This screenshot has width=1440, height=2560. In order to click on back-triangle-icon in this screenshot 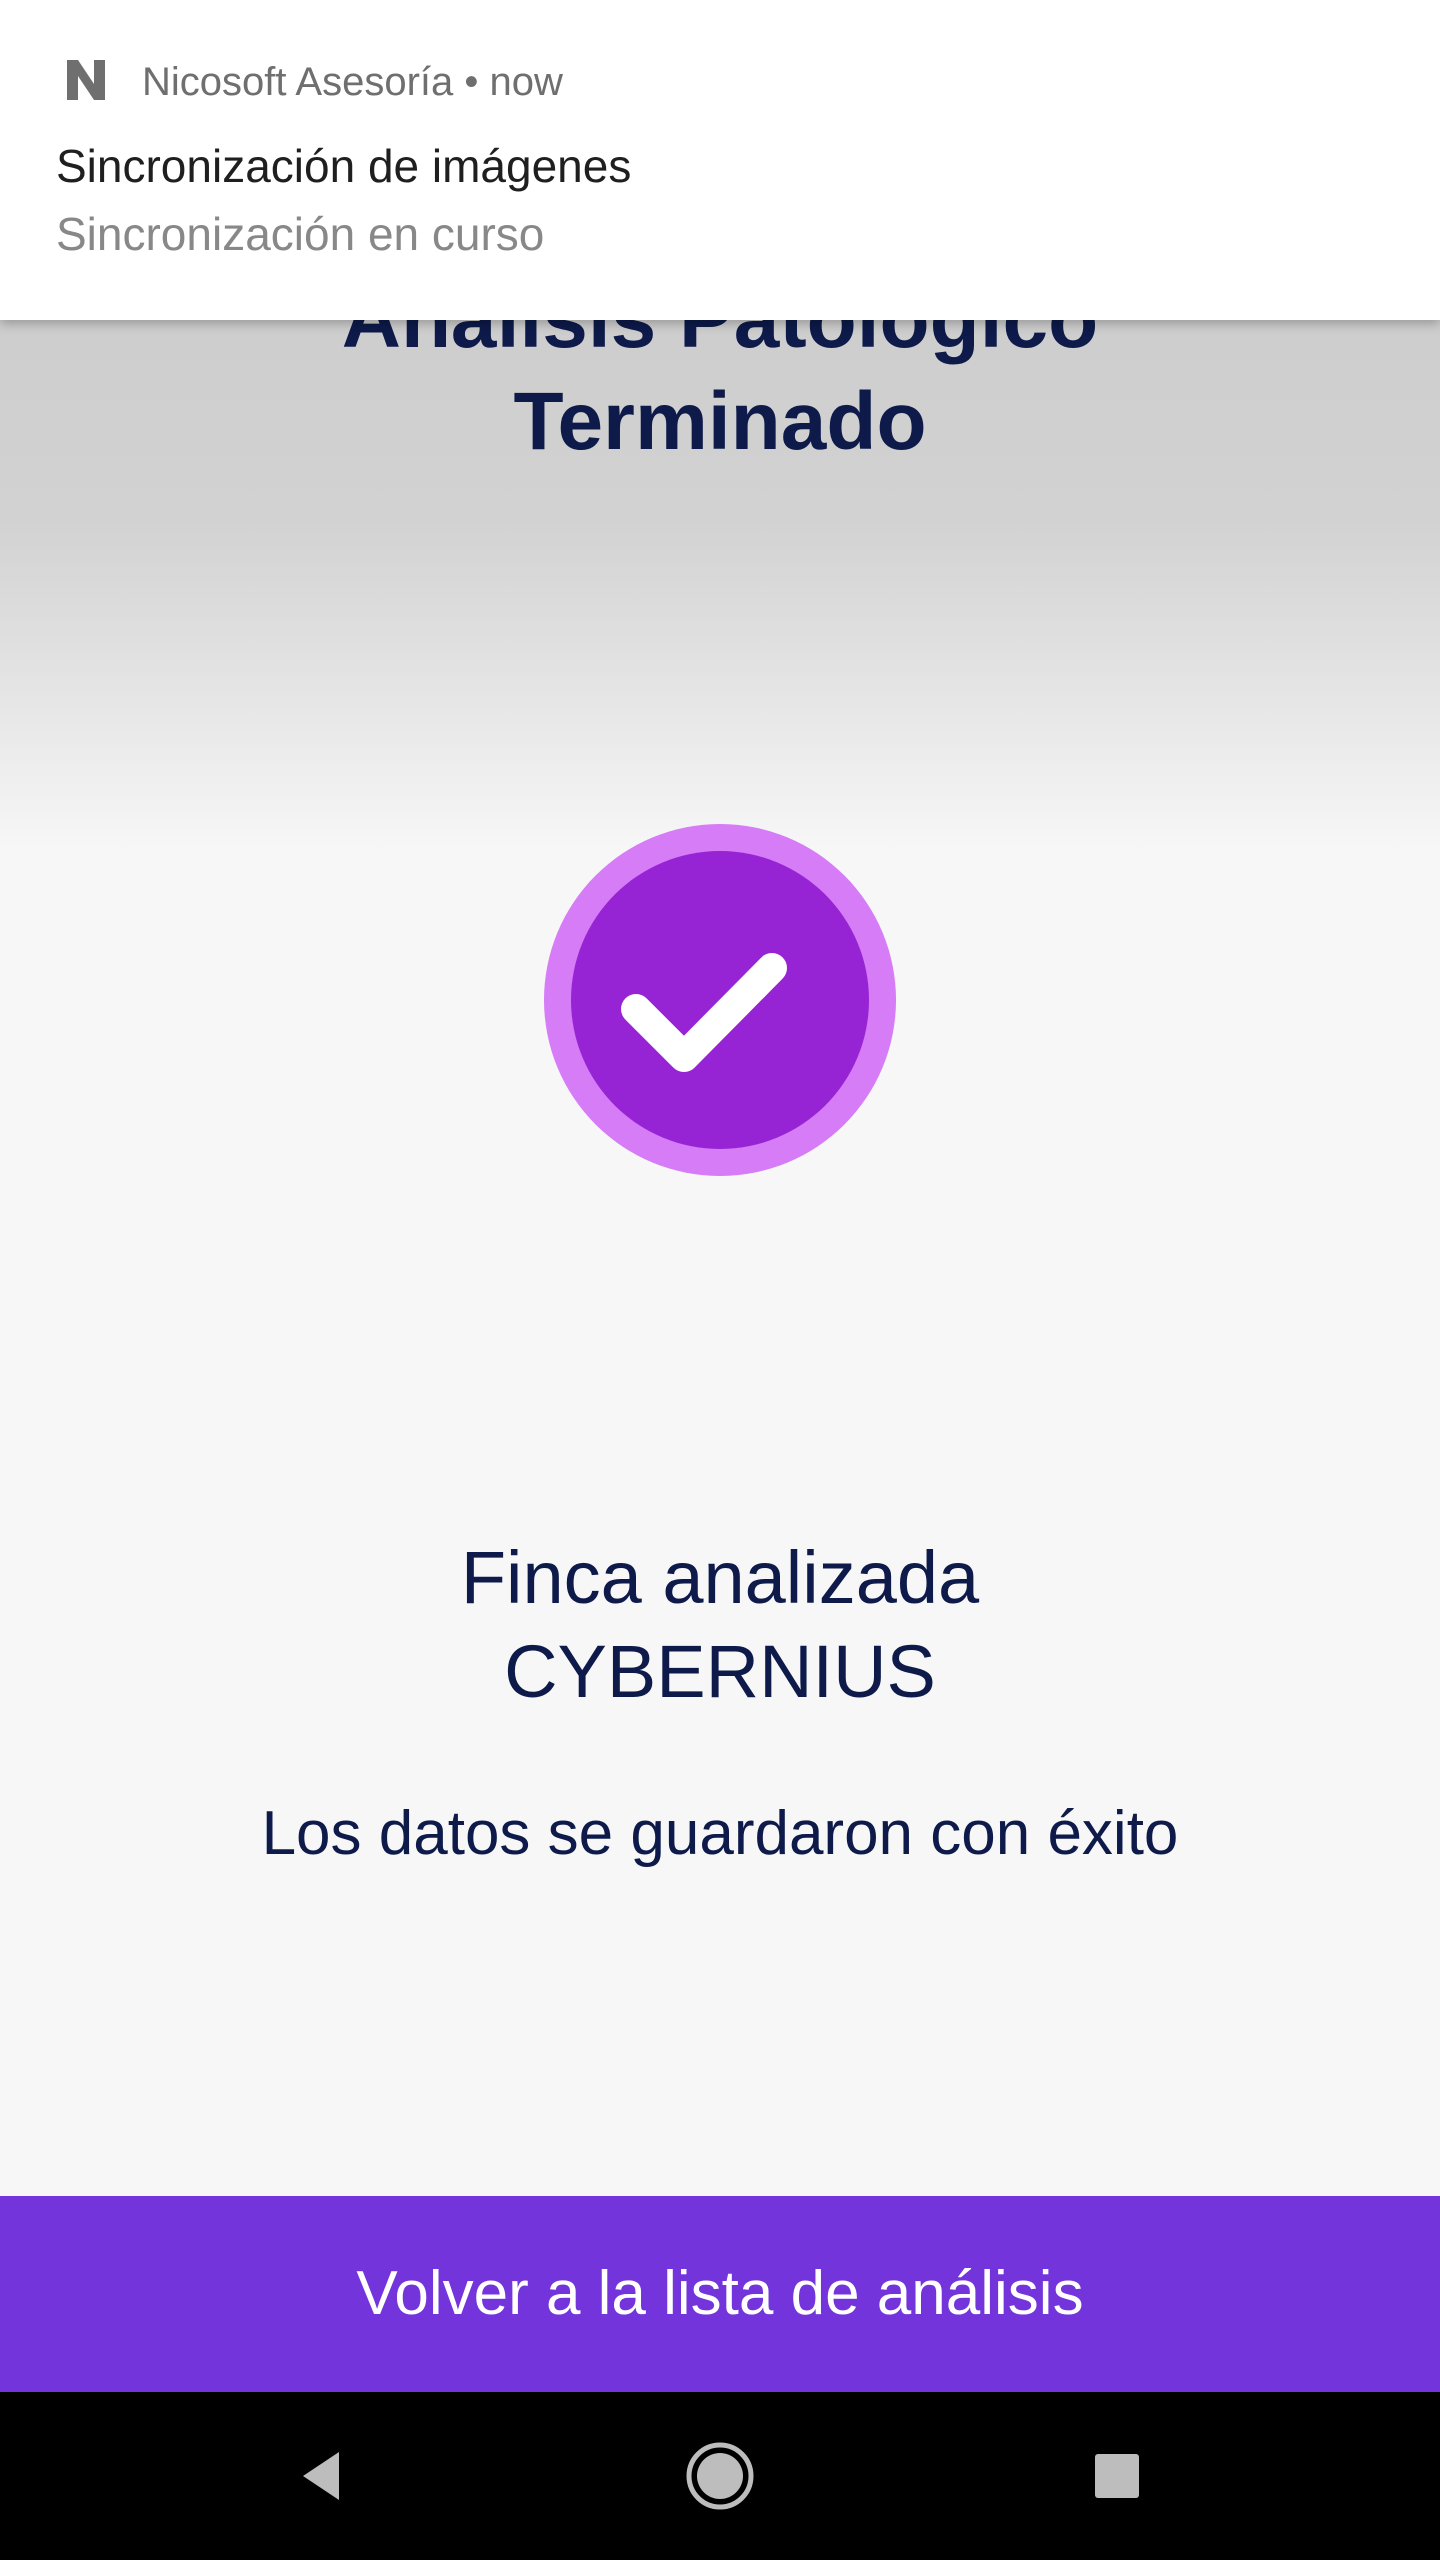, I will do `click(321, 2476)`.